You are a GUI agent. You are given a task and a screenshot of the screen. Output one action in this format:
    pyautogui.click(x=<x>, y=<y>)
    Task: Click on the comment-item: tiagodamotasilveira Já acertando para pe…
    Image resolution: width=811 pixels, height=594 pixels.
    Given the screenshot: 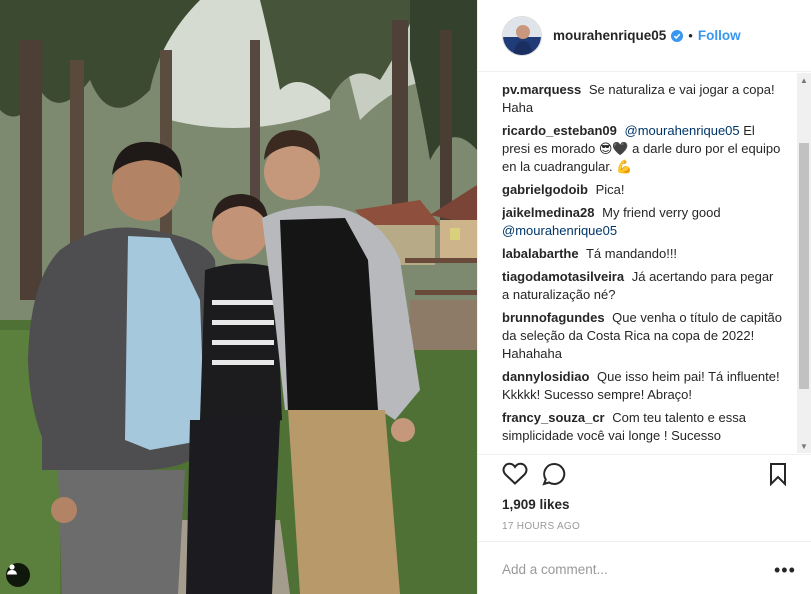 What is the action you would take?
    pyautogui.click(x=643, y=286)
    